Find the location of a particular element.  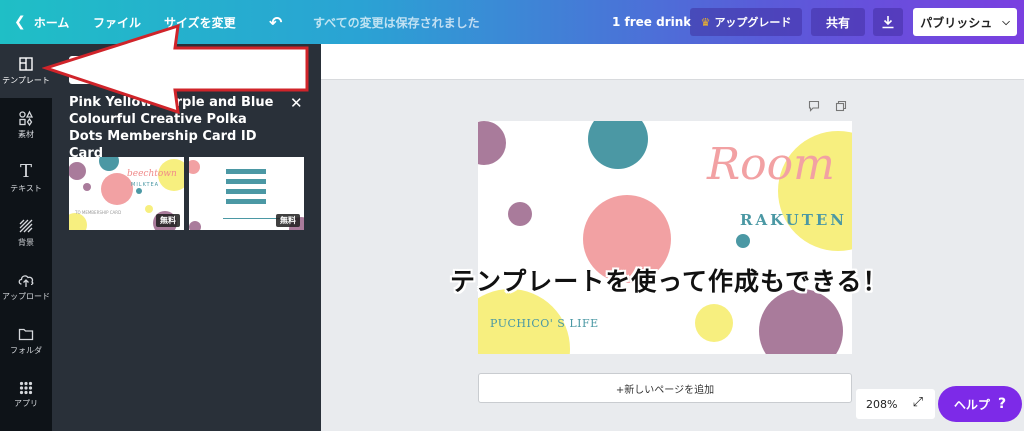

card-subtitle: RAKUTEN is located at coordinates (793, 220).